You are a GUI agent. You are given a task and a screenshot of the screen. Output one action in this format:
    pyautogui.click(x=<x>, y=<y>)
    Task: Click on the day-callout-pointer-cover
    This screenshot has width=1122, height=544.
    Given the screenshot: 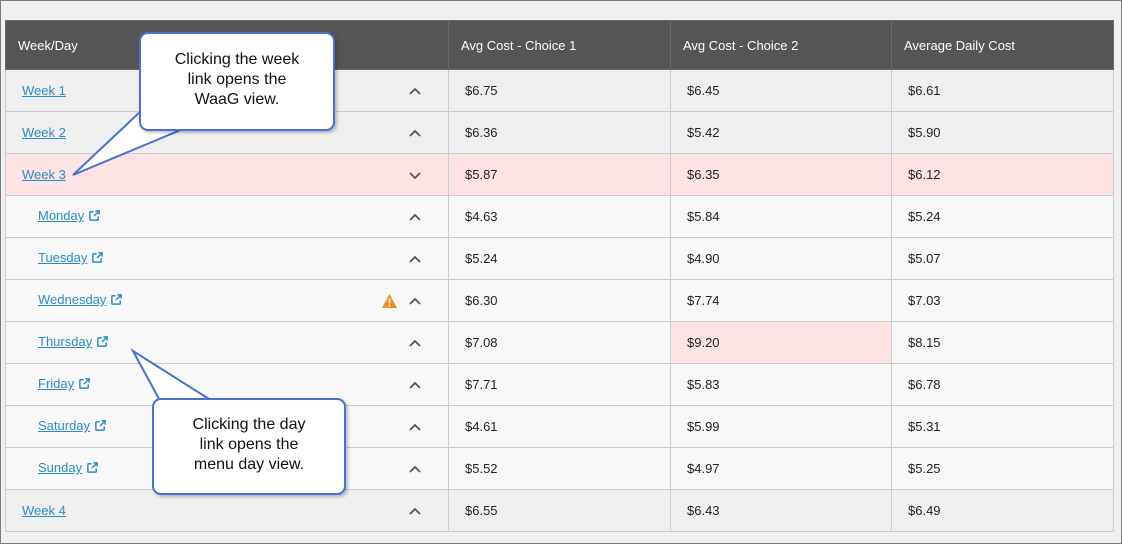 What is the action you would take?
    pyautogui.click(x=190, y=409)
    